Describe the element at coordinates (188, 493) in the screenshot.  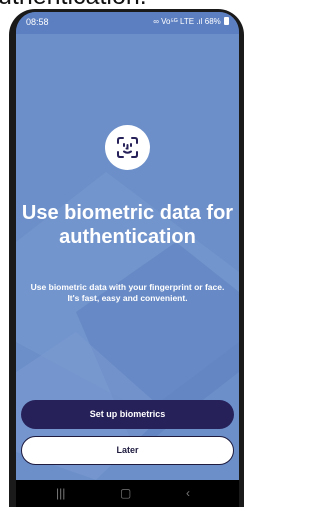
I see `back-icon: ‹` at that location.